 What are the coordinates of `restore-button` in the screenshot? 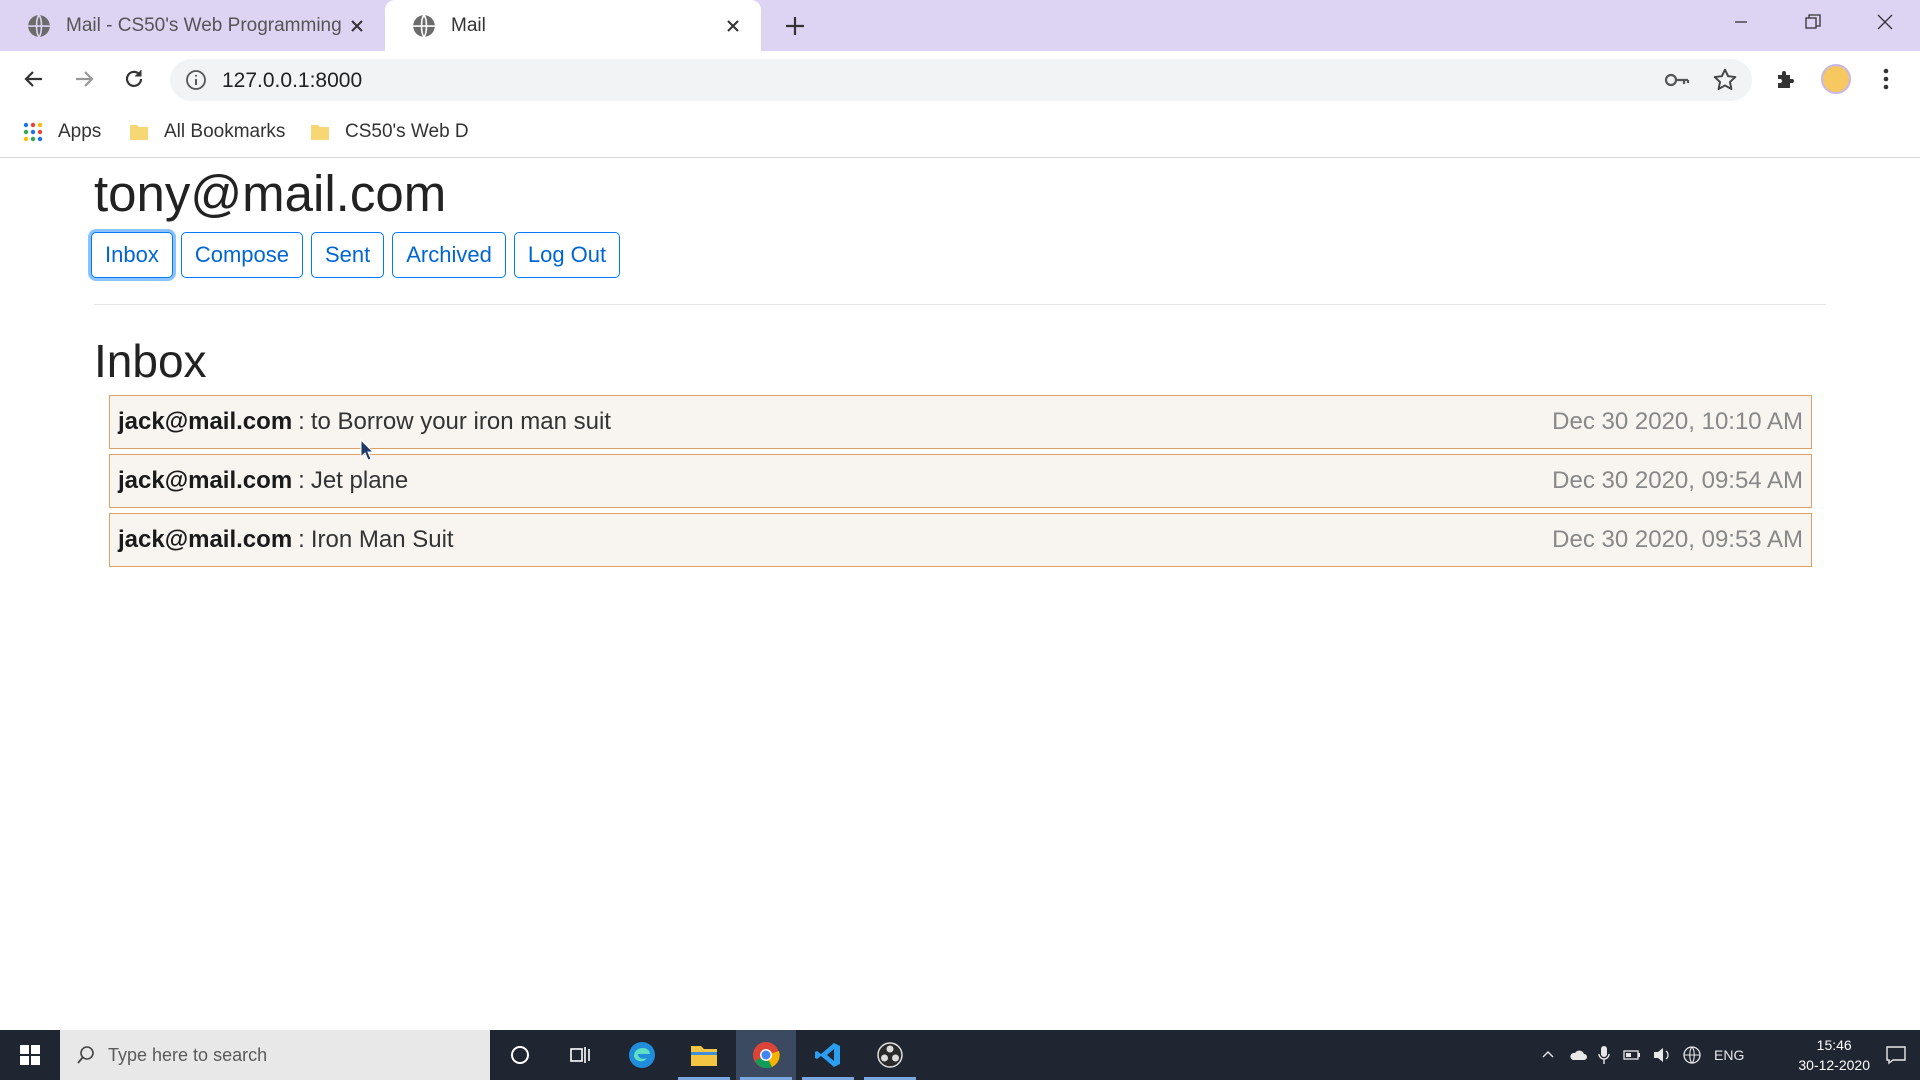 It's located at (1813, 22).